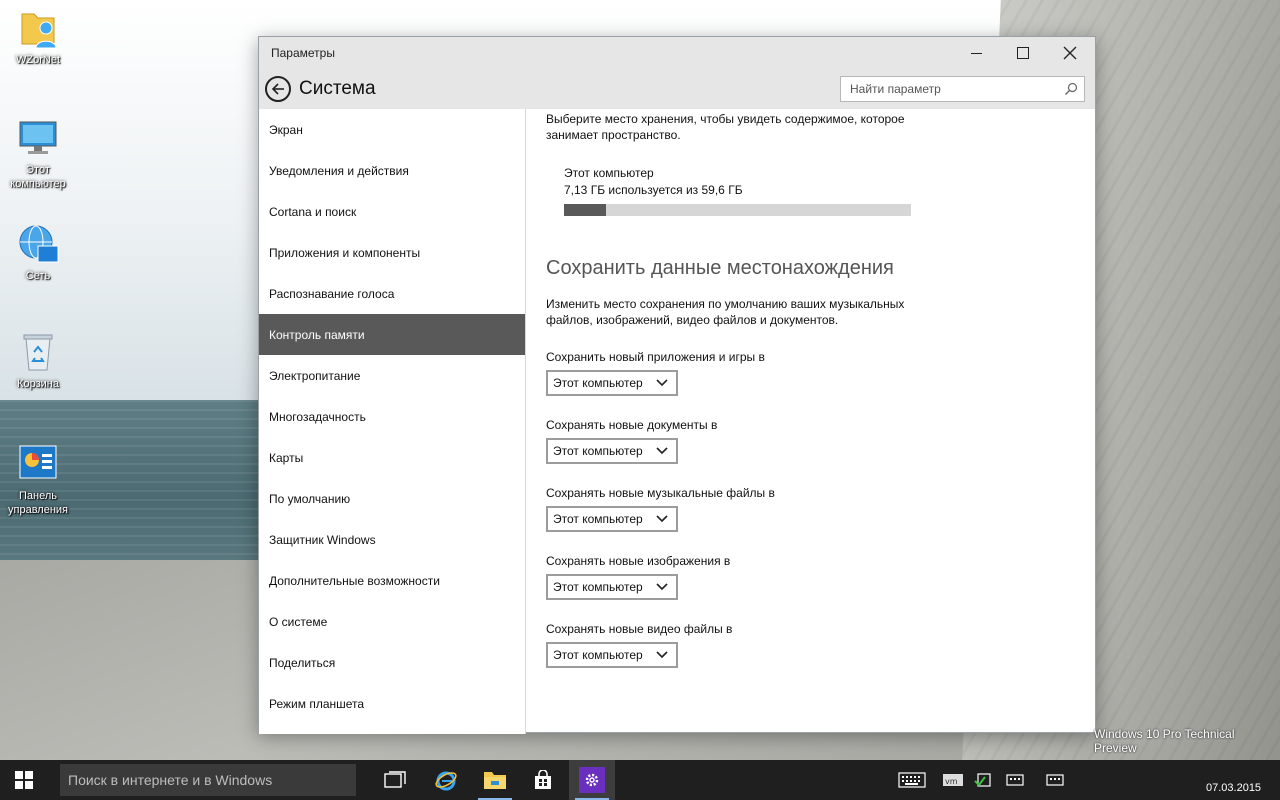 The height and width of the screenshot is (800, 1280). Describe the element at coordinates (315, 375) in the screenshot. I see `sidebar-item-label: Электропитание` at that location.